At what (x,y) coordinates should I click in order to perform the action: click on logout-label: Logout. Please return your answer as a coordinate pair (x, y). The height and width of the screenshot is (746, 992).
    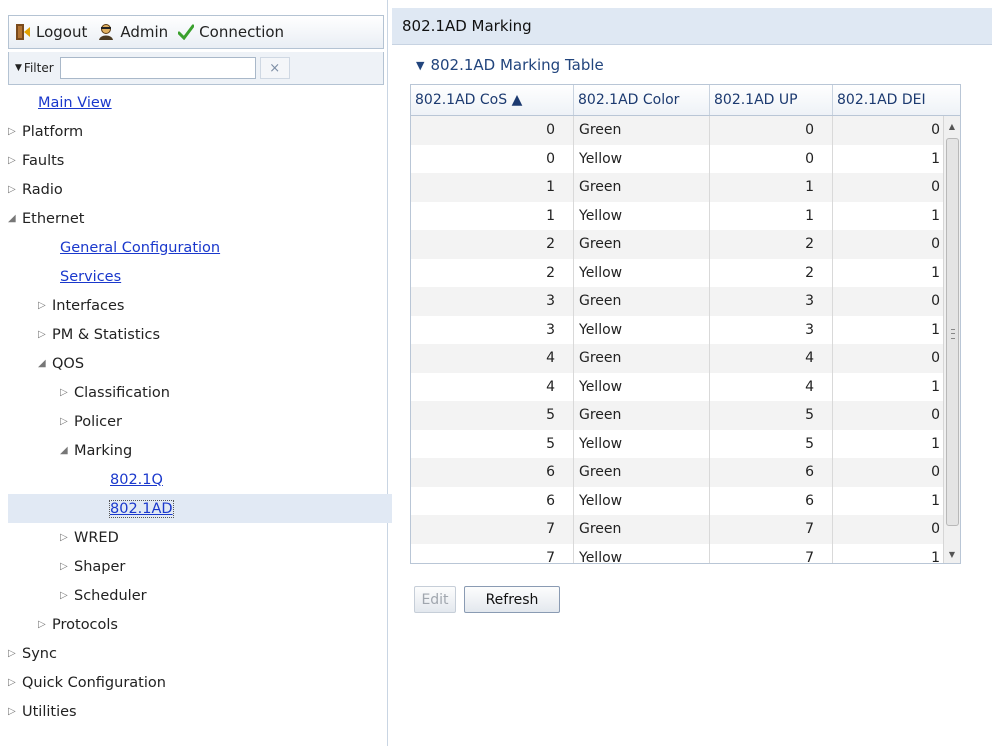
    Looking at the image, I should click on (62, 32).